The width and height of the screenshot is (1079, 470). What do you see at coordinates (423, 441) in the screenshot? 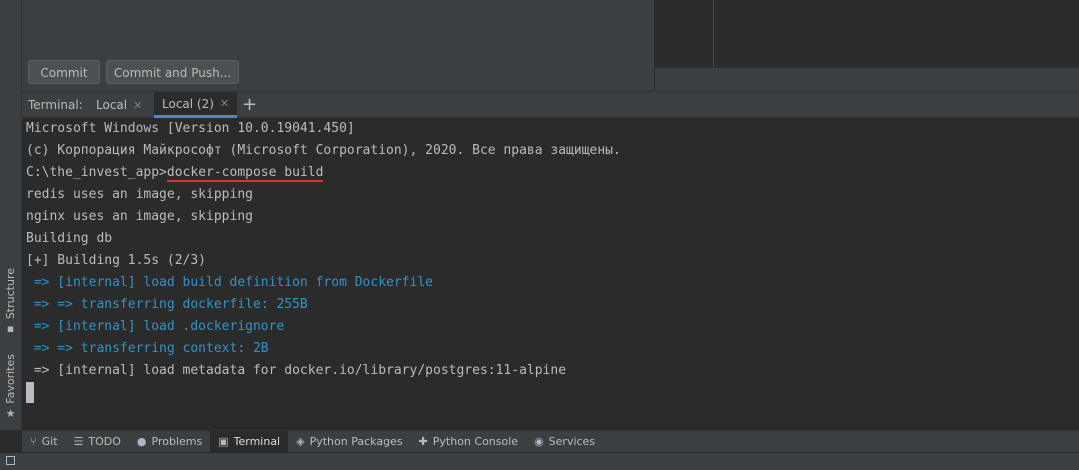
I see `python-console-icon: ✚` at bounding box center [423, 441].